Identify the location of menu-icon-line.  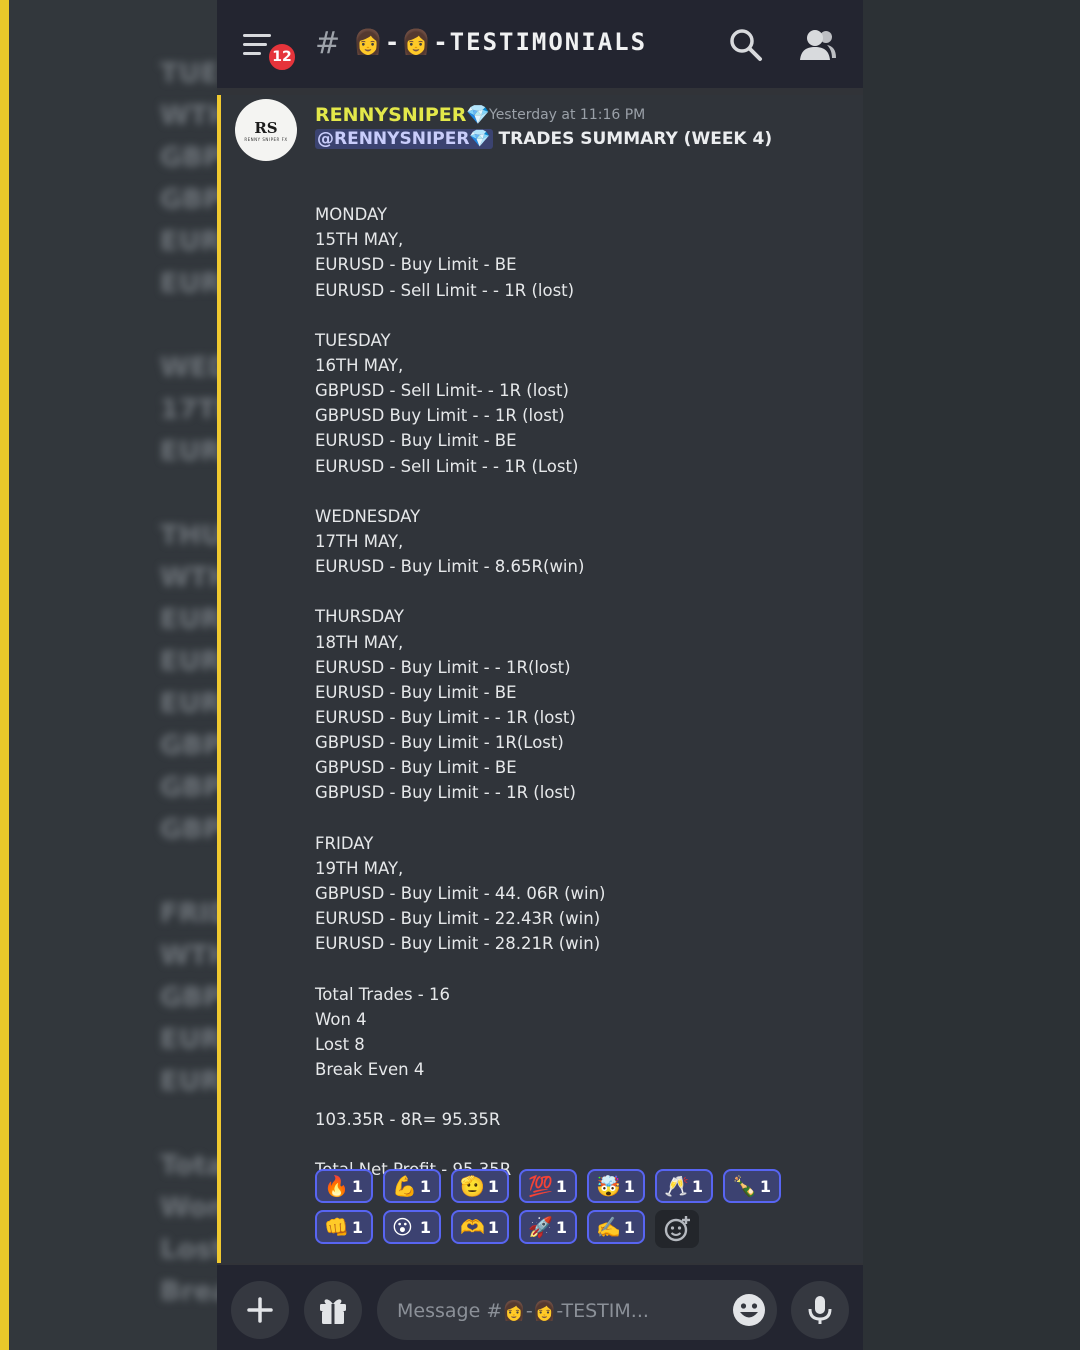
(255, 44).